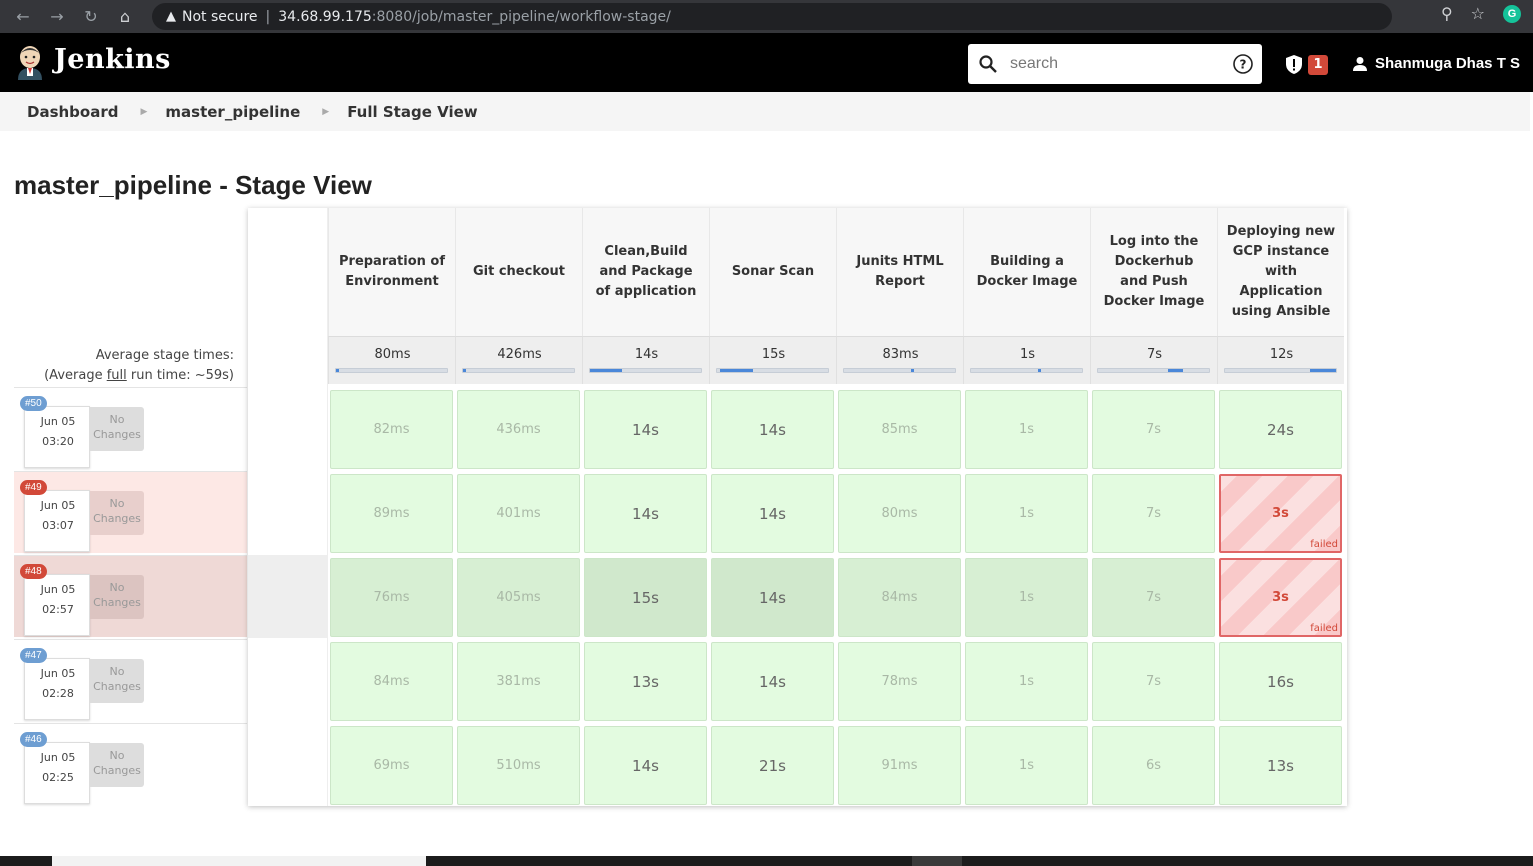  I want to click on warning-icon: ▲, so click(171, 16).